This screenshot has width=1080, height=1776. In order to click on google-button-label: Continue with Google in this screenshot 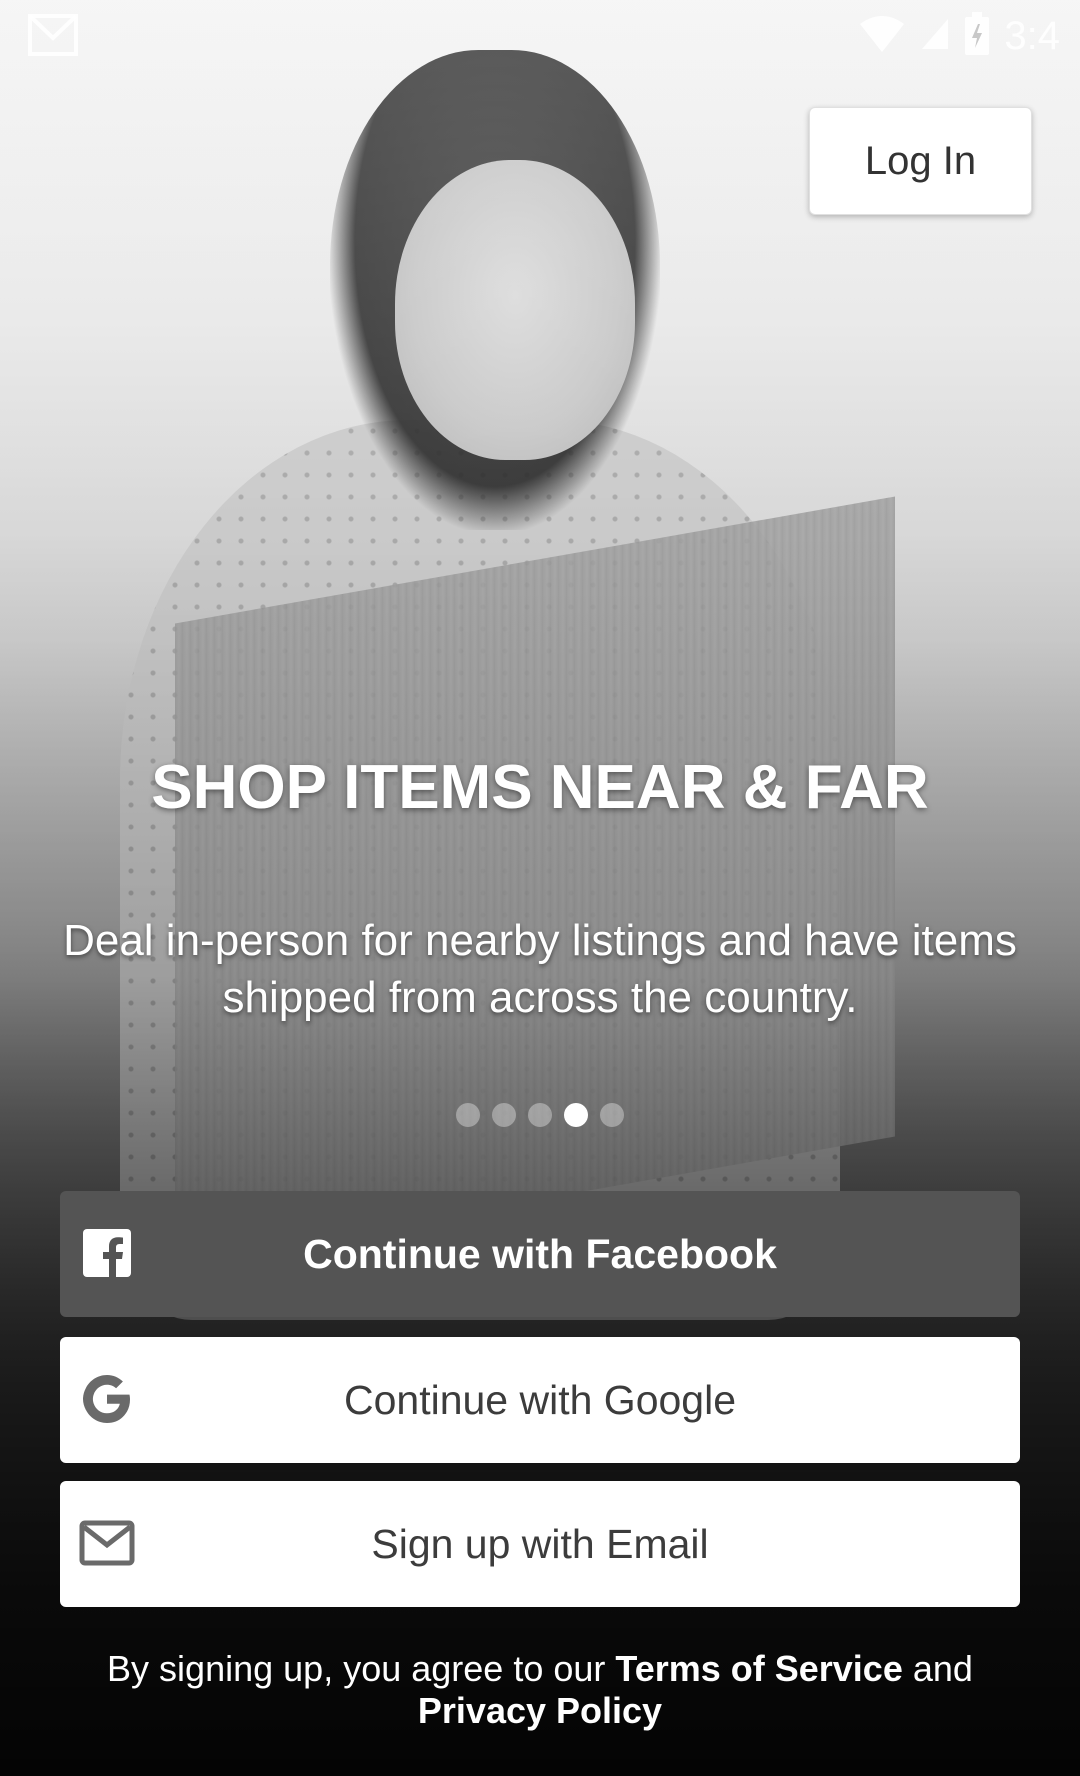, I will do `click(540, 1399)`.